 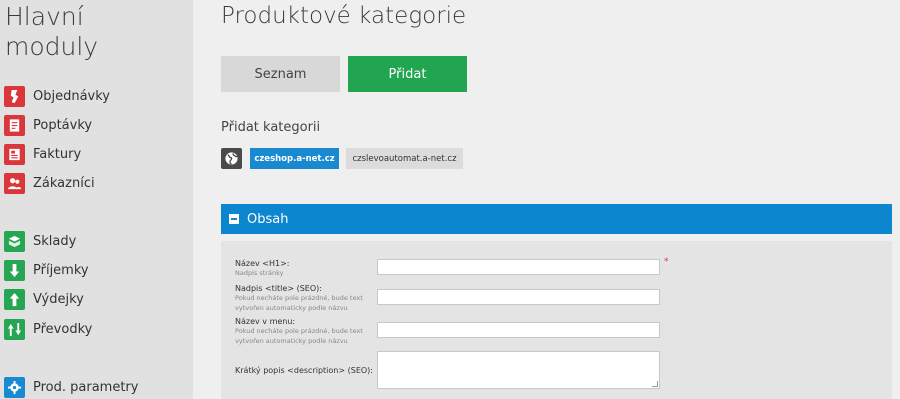 What do you see at coordinates (14, 154) in the screenshot?
I see `invoice-icon` at bounding box center [14, 154].